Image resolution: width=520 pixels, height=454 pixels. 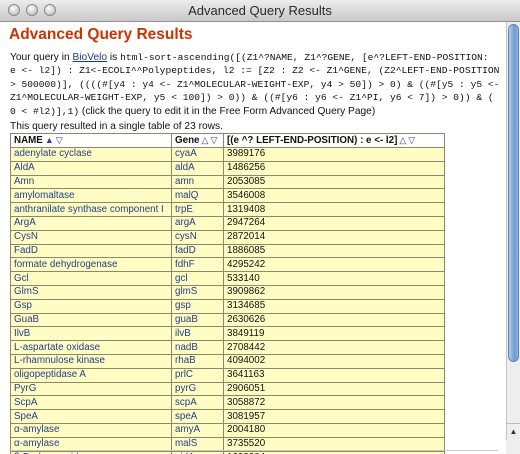 I want to click on position-cell: 1886085, so click(x=334, y=251).